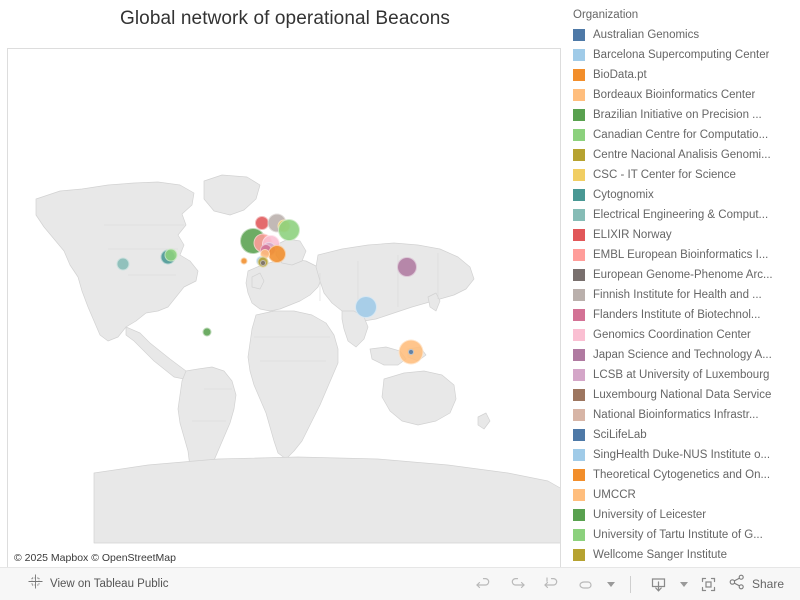 The image size is (800, 600). I want to click on legend-item: CSC - IT Center for Science, so click(684, 175).